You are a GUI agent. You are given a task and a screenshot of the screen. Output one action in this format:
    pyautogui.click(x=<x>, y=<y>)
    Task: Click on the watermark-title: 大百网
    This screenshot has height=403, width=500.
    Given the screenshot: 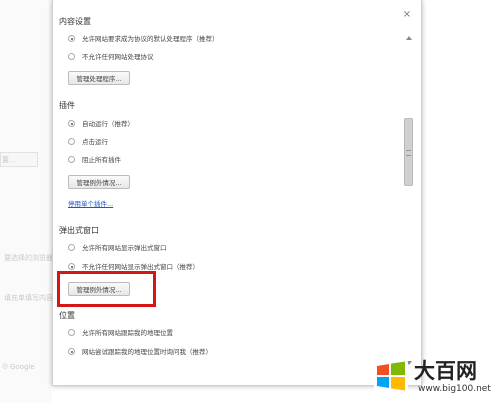 What is the action you would take?
    pyautogui.click(x=445, y=371)
    